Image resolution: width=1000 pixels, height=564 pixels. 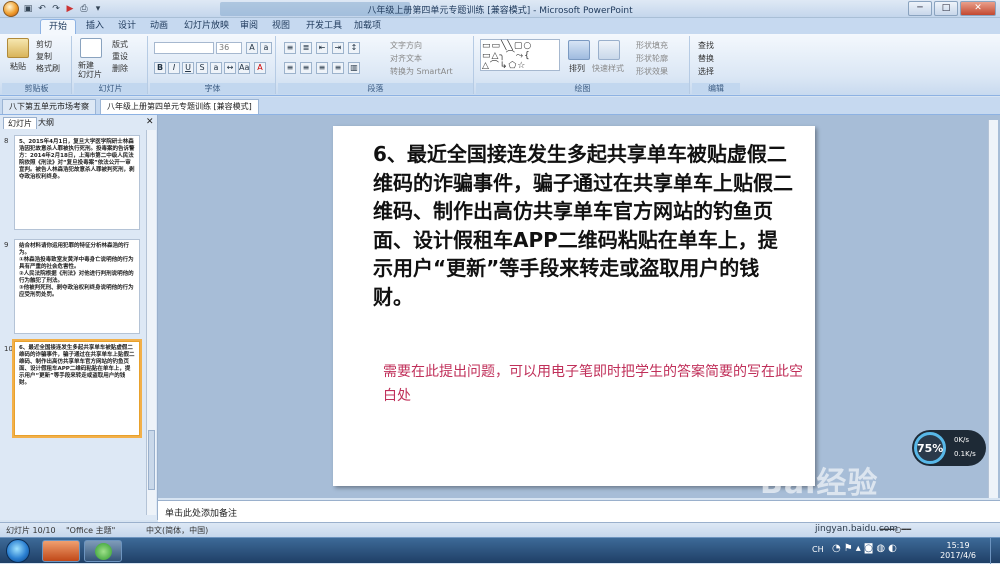 What do you see at coordinates (252, 48) in the screenshot?
I see `grow-font-icon: A` at bounding box center [252, 48].